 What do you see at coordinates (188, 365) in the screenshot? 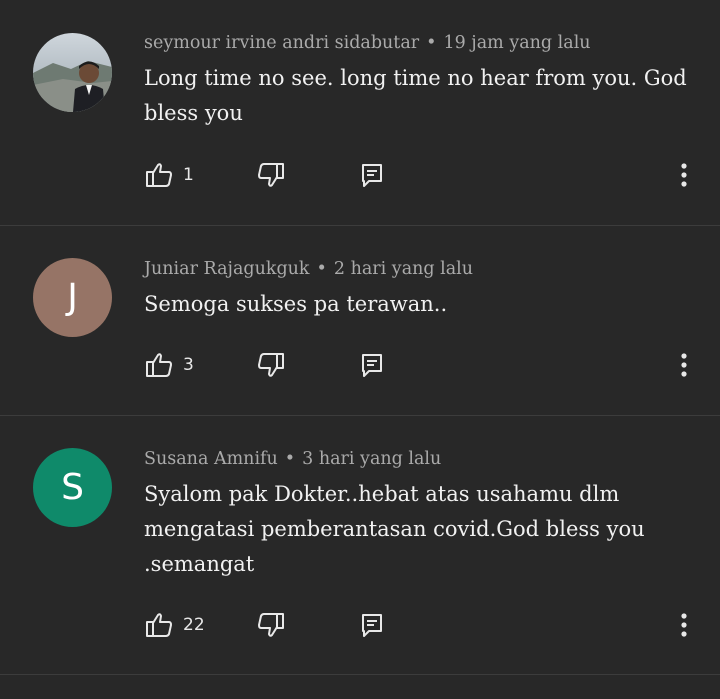
I see `like-count: 3` at bounding box center [188, 365].